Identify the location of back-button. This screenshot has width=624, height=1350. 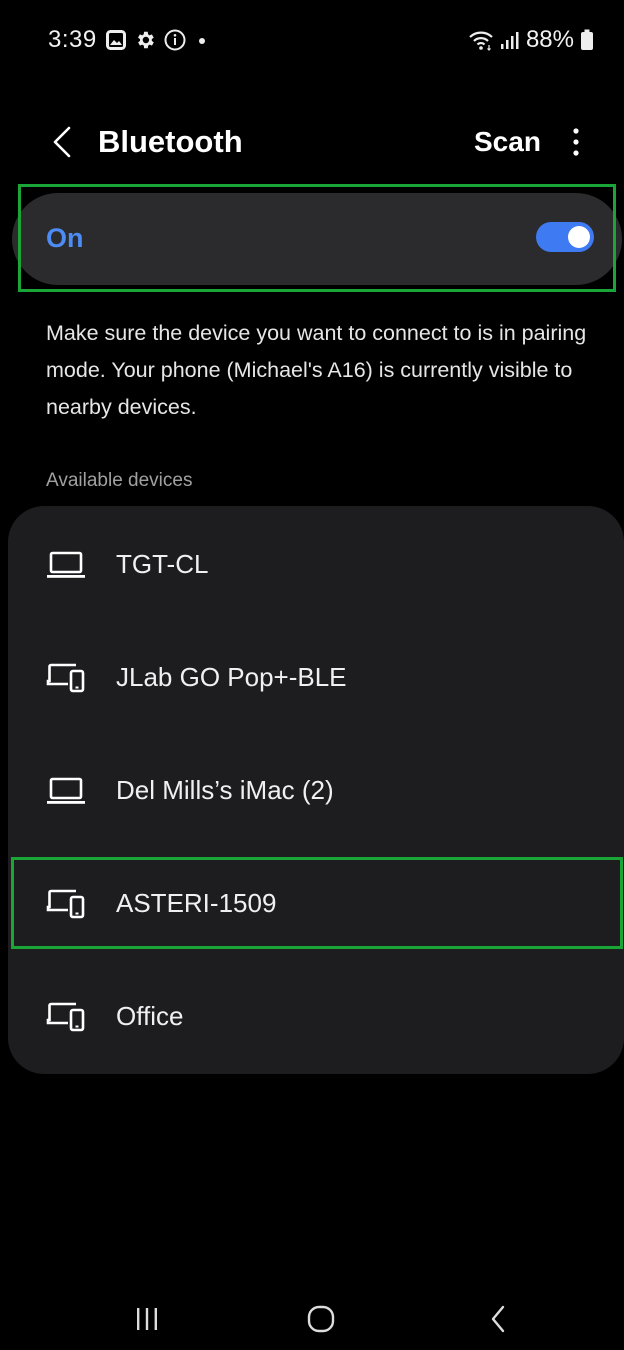
(62, 142).